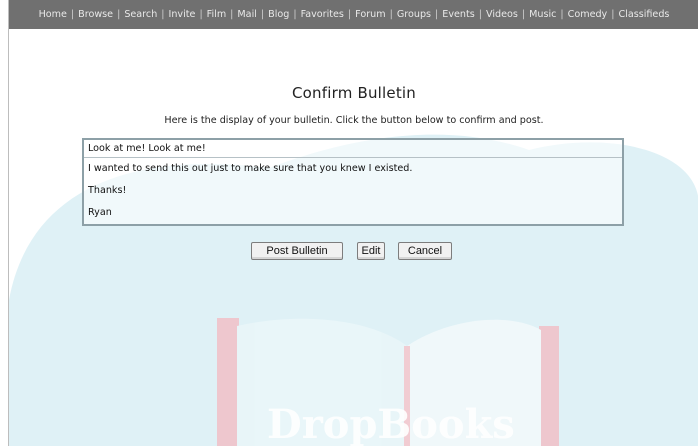 The image size is (698, 446). Describe the element at coordinates (370, 14) in the screenshot. I see `nav-item-forum: Forum` at that location.